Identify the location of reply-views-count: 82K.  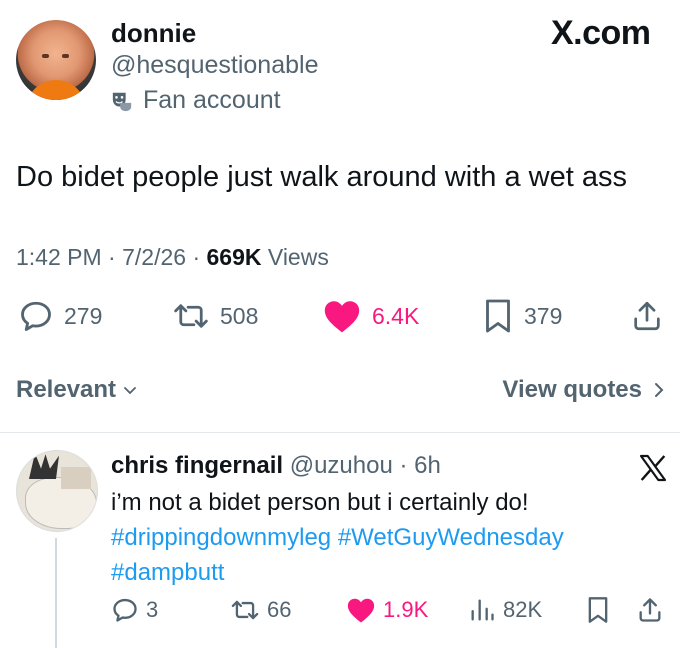
(523, 609).